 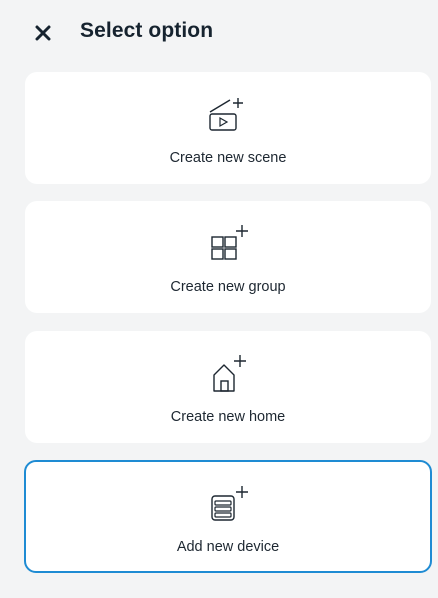 I want to click on close-icon, so click(x=43, y=33).